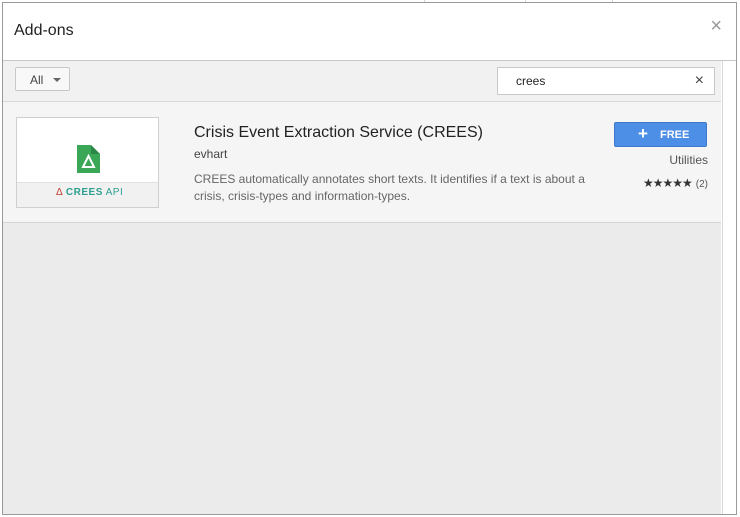 This screenshot has height=517, width=740. What do you see at coordinates (701, 184) in the screenshot?
I see `rating-count: (2)` at bounding box center [701, 184].